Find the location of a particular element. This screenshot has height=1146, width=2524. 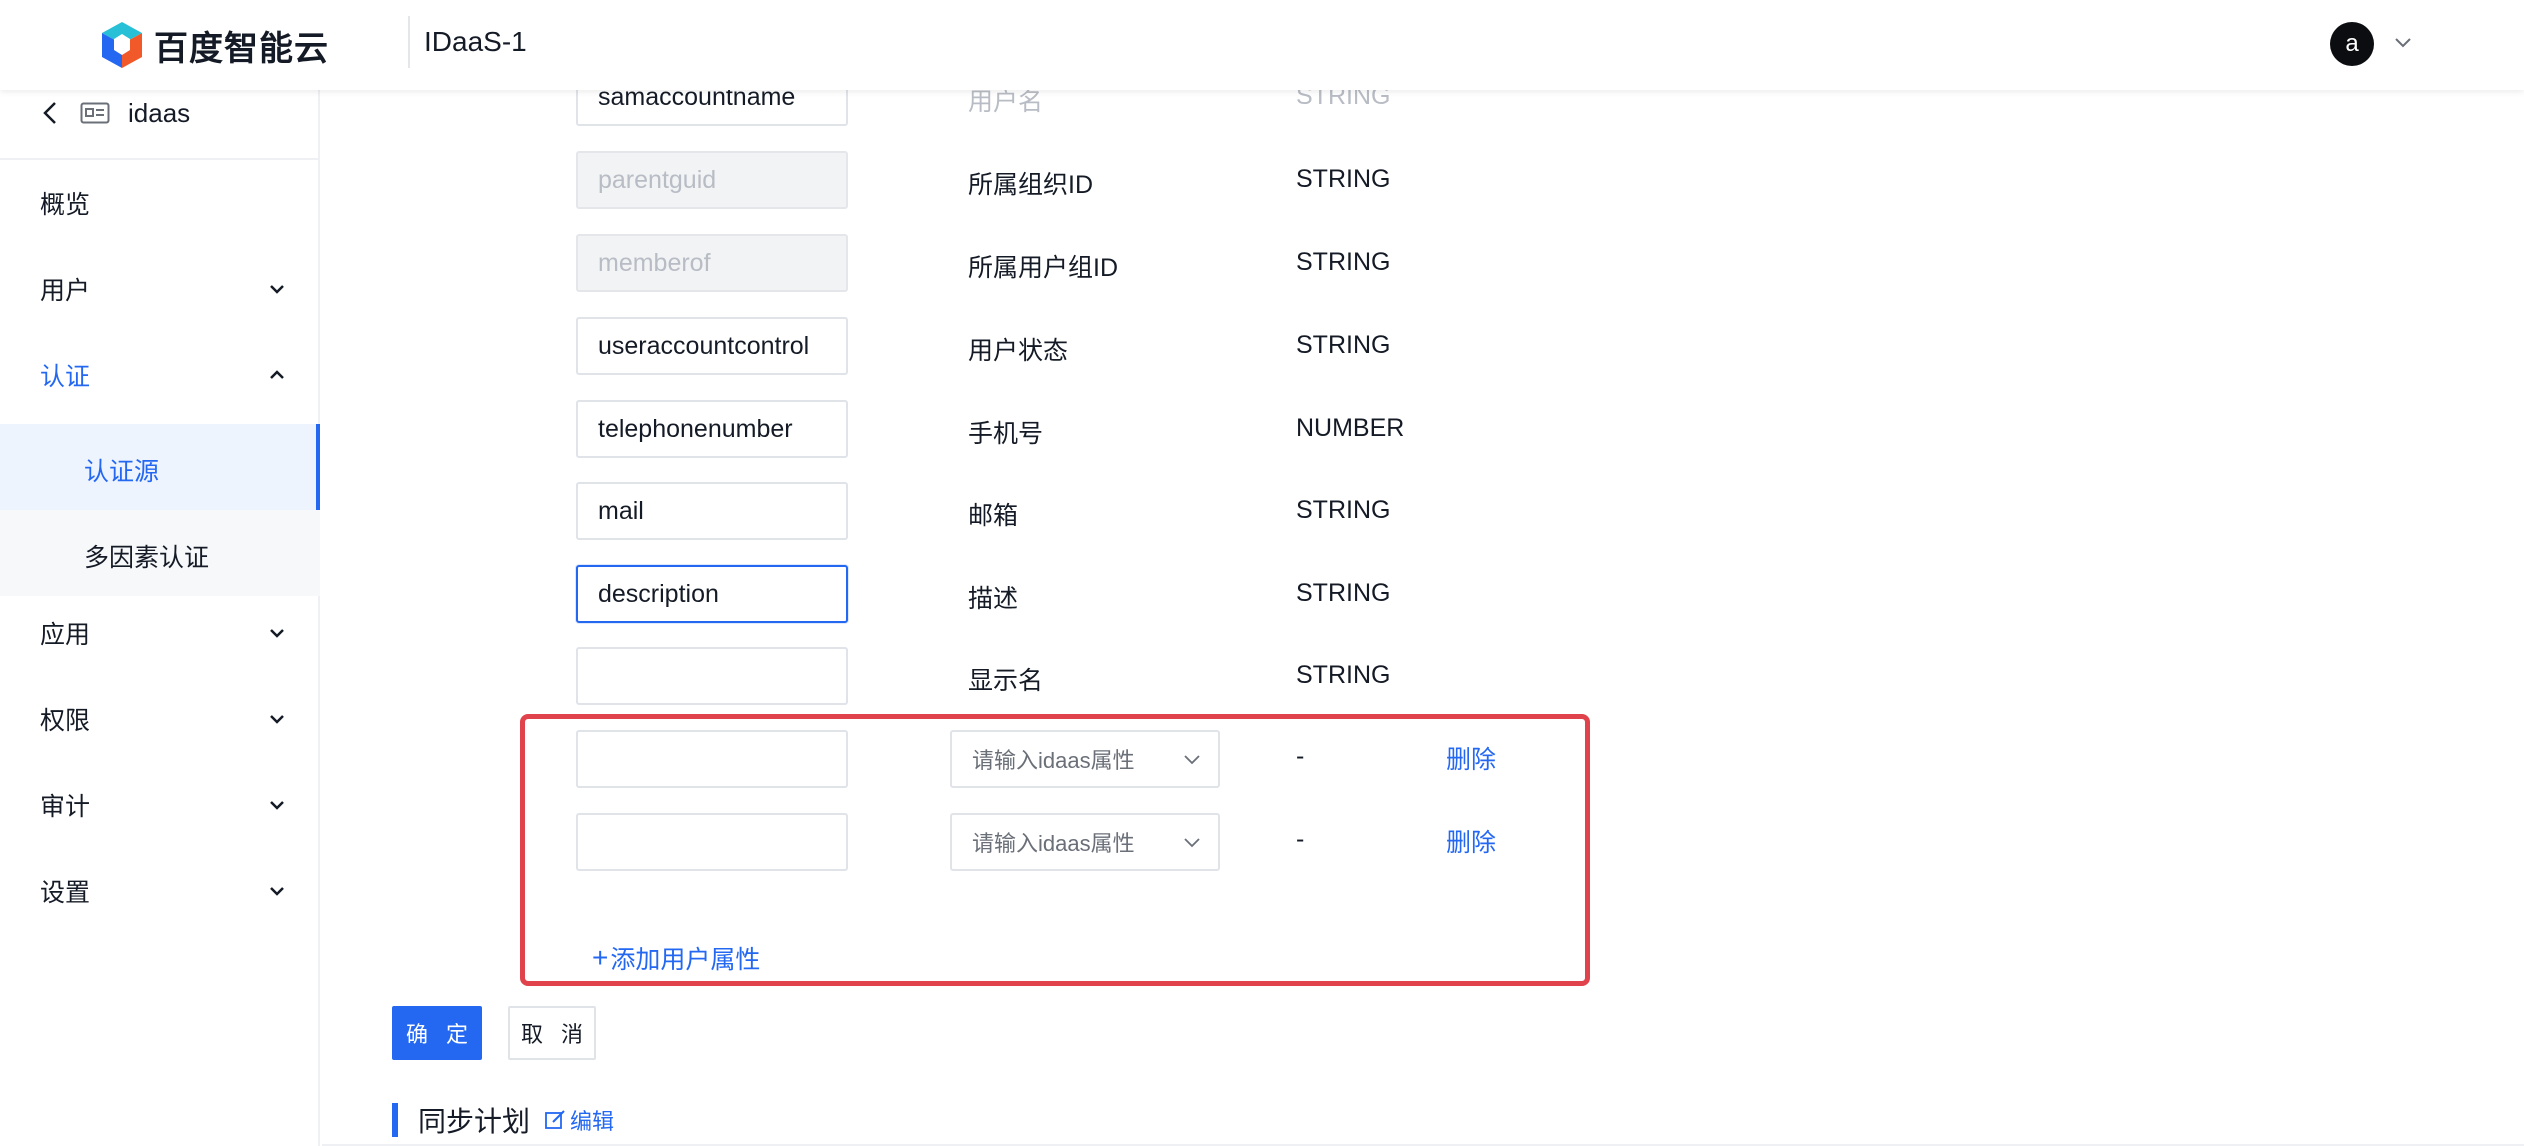

mapping-row: description 描述 STRING is located at coordinates (972, 595).